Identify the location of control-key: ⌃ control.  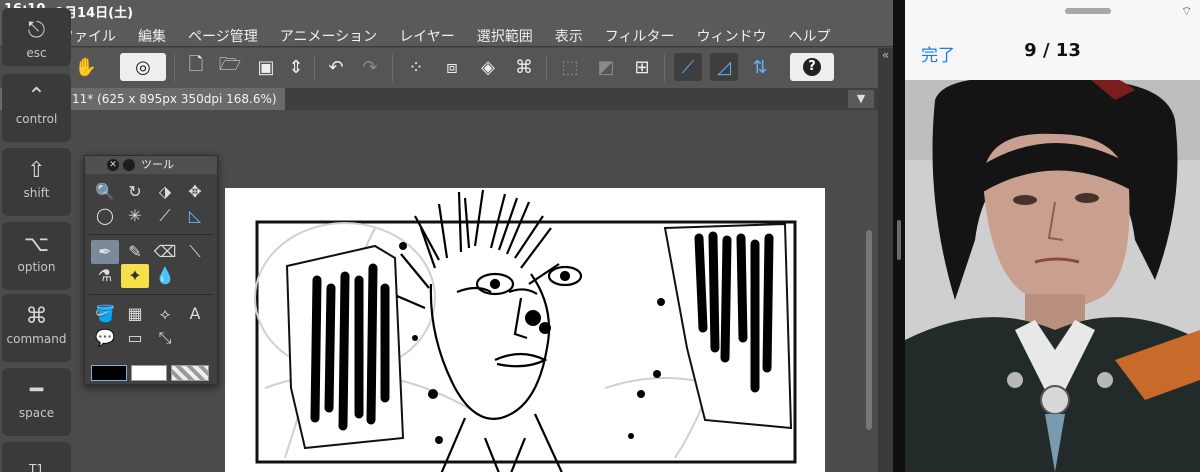
(36, 108).